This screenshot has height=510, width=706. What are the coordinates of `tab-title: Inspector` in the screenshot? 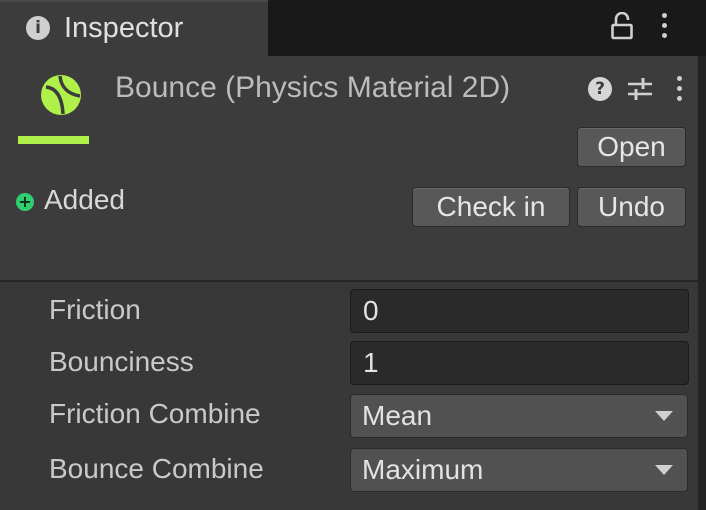 It's located at (124, 28).